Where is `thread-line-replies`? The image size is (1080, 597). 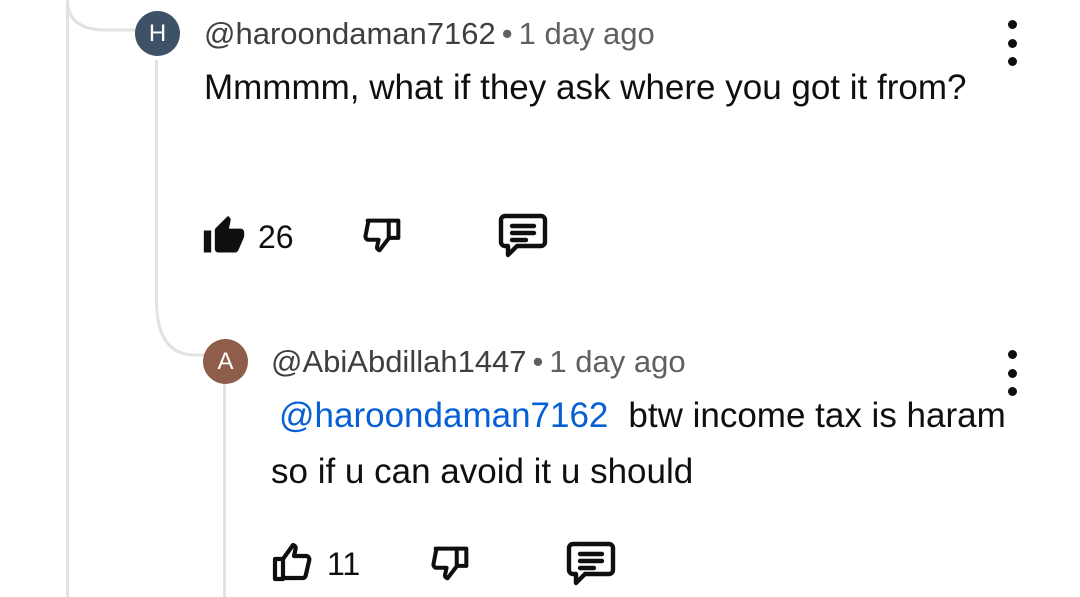
thread-line-replies is located at coordinates (156, 182).